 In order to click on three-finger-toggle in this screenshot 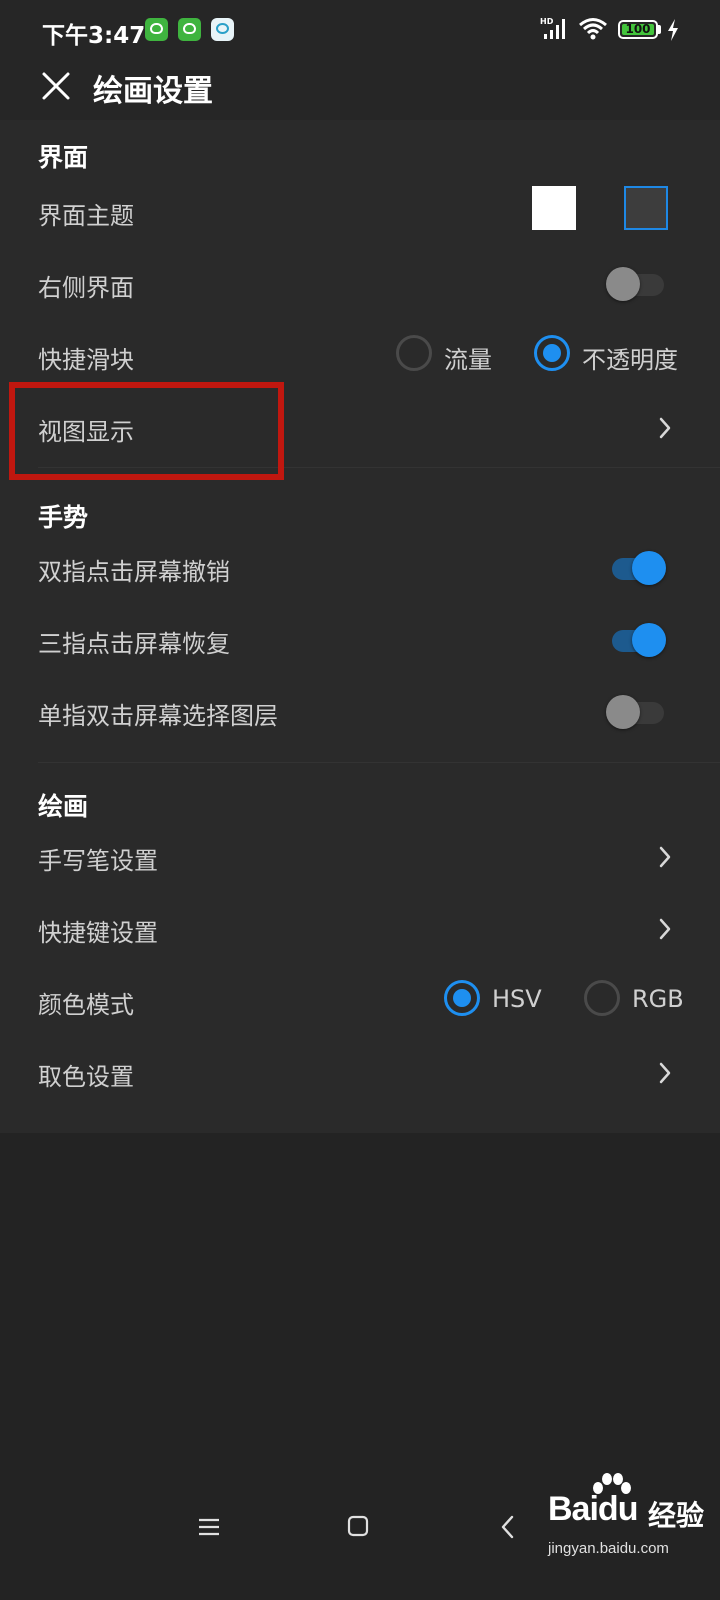, I will do `click(636, 639)`.